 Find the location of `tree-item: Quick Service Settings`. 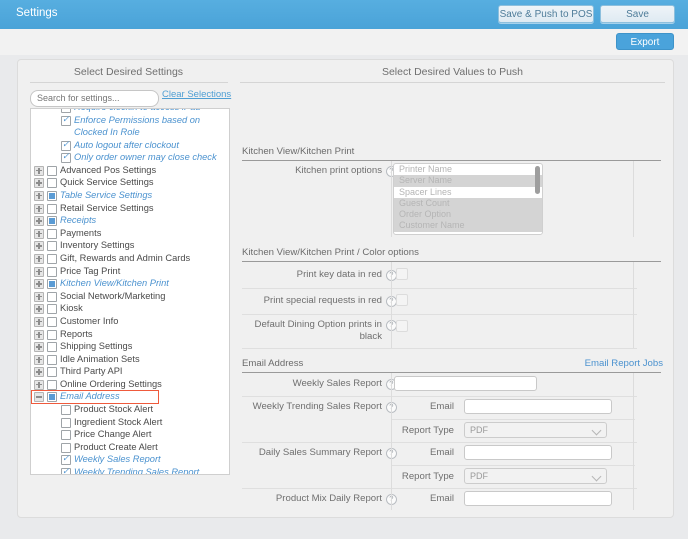

tree-item: Quick Service Settings is located at coordinates (130, 182).